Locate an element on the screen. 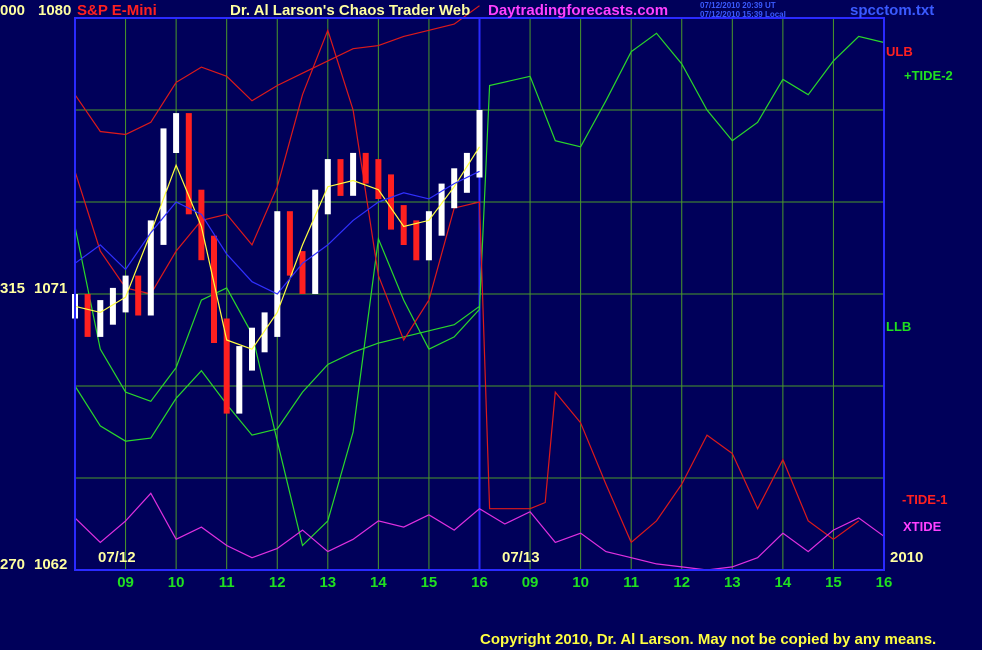  year-label: 2010 is located at coordinates (907, 557).